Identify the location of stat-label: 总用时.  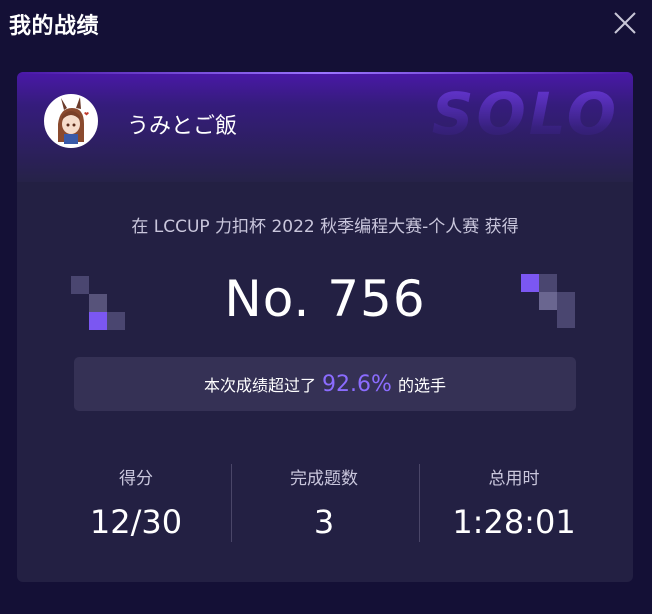
(514, 479).